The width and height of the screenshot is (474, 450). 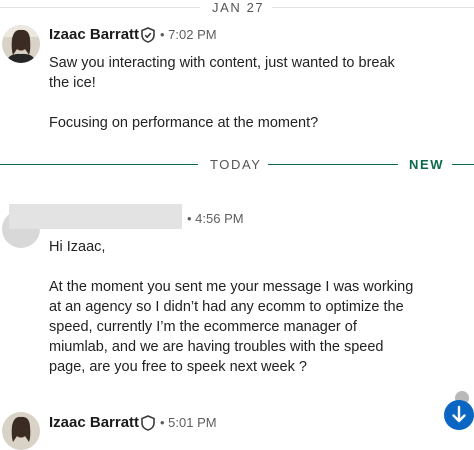 What do you see at coordinates (188, 34) in the screenshot?
I see `message-time: • 7:02 PM` at bounding box center [188, 34].